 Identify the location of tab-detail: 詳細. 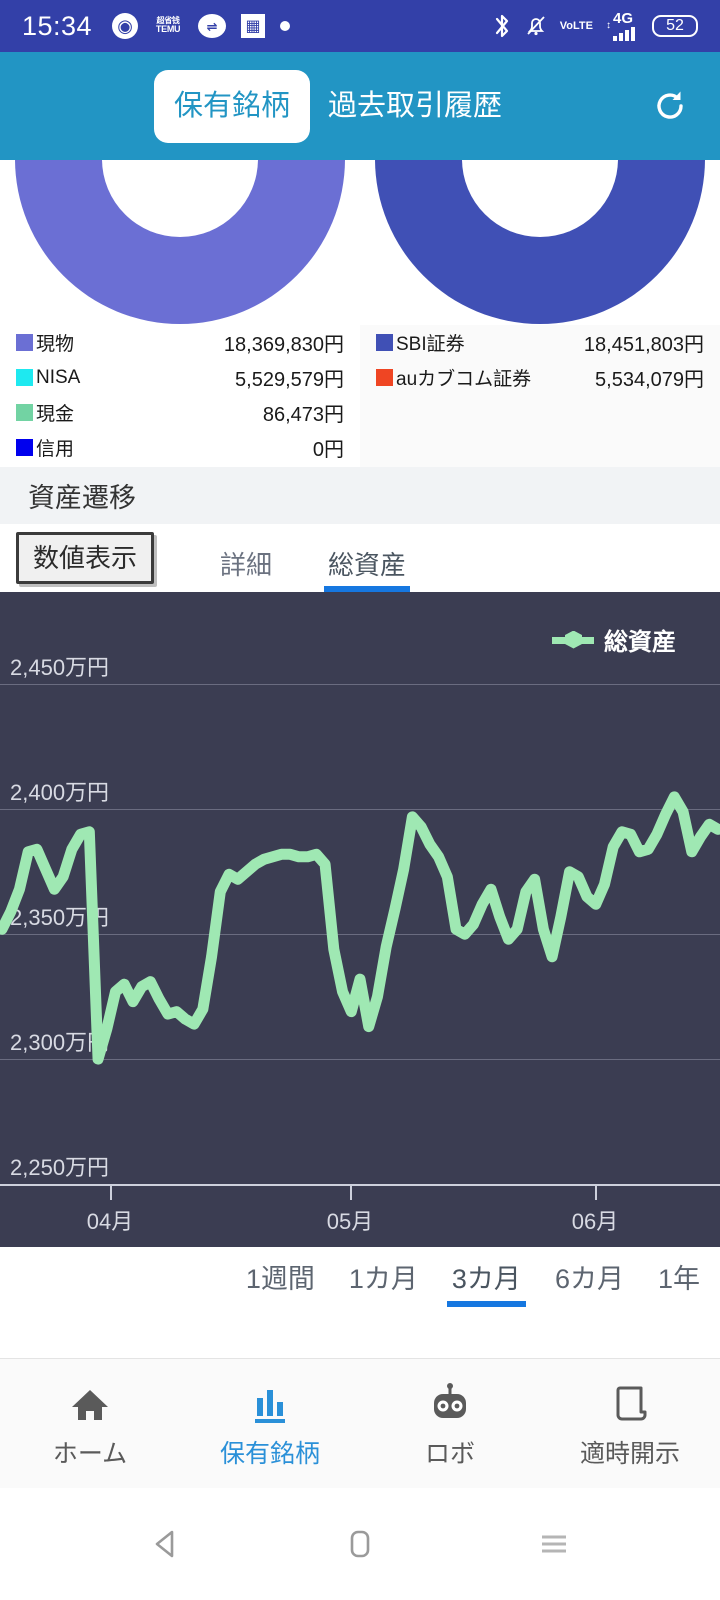
(246, 572).